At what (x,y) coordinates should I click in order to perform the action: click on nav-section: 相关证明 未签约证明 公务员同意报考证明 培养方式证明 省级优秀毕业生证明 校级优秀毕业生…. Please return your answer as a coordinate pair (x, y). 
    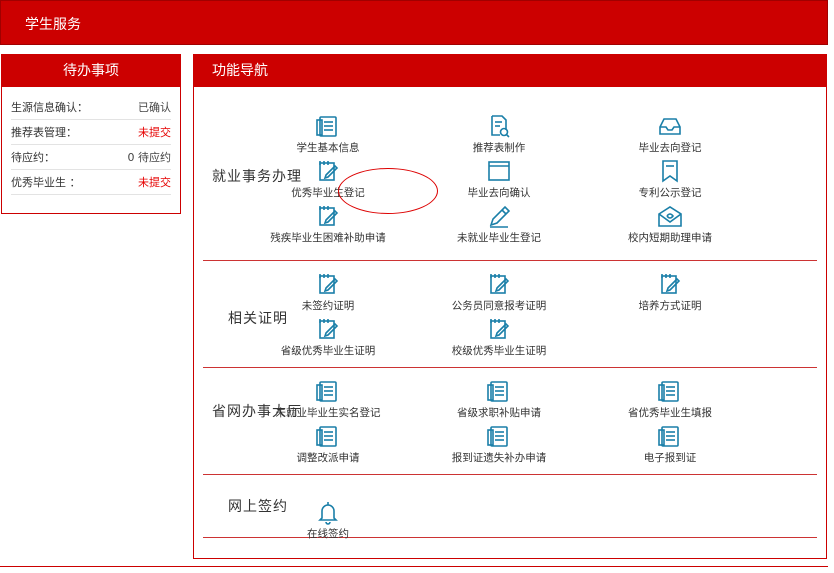
    Looking at the image, I should click on (510, 314).